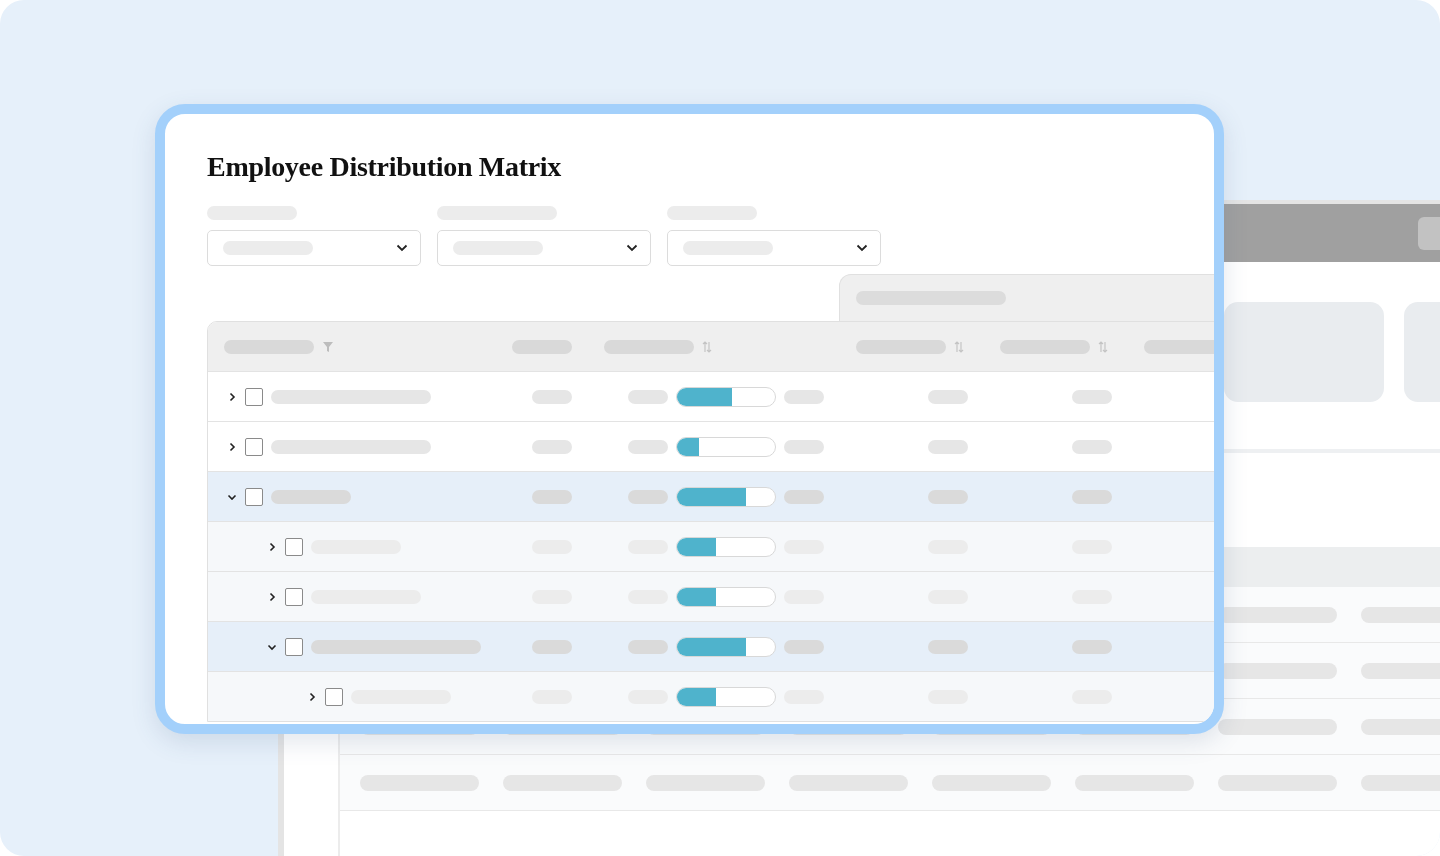  I want to click on card-title: Employee Distribution Matrix, so click(384, 167).